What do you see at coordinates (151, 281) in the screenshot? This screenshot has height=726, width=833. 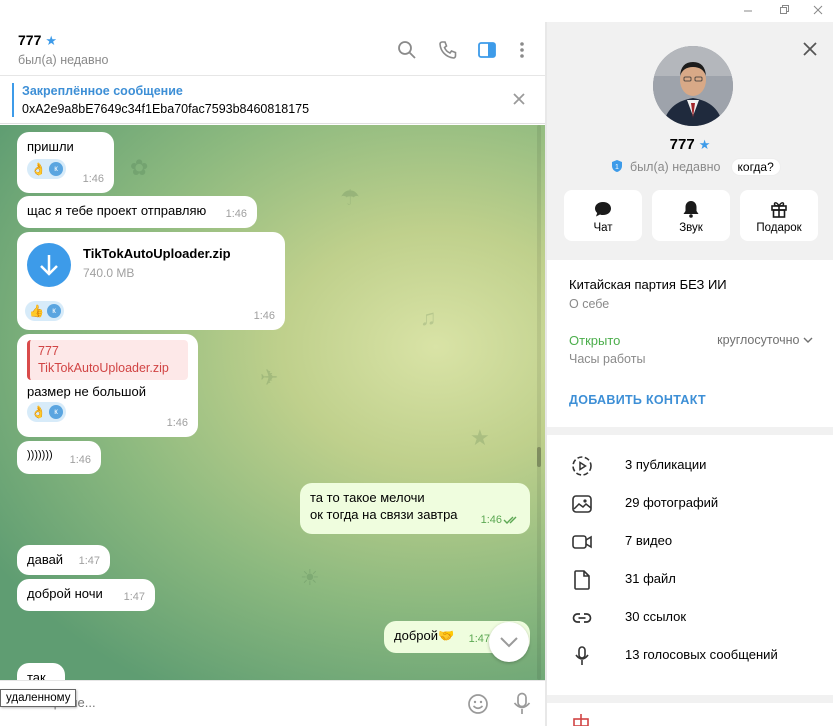 I see `file-message-bubble: TikTokAutoUploader.zip 740.0 MB 👍 к 1:46` at bounding box center [151, 281].